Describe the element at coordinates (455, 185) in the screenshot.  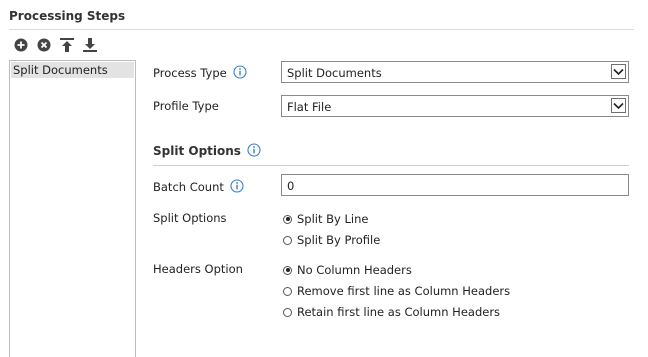
I see `batch-count-input: 0` at that location.